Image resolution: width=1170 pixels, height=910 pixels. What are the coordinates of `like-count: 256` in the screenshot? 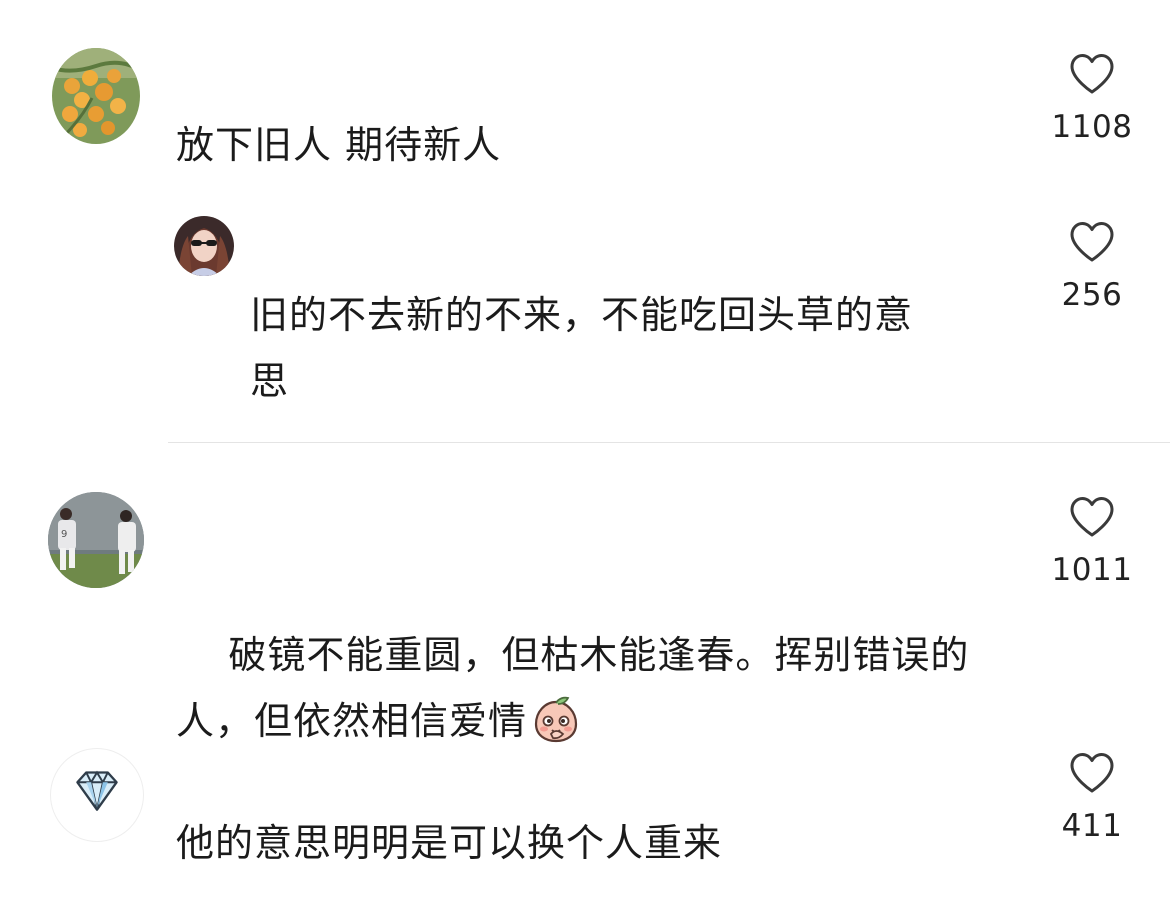 It's located at (1092, 295).